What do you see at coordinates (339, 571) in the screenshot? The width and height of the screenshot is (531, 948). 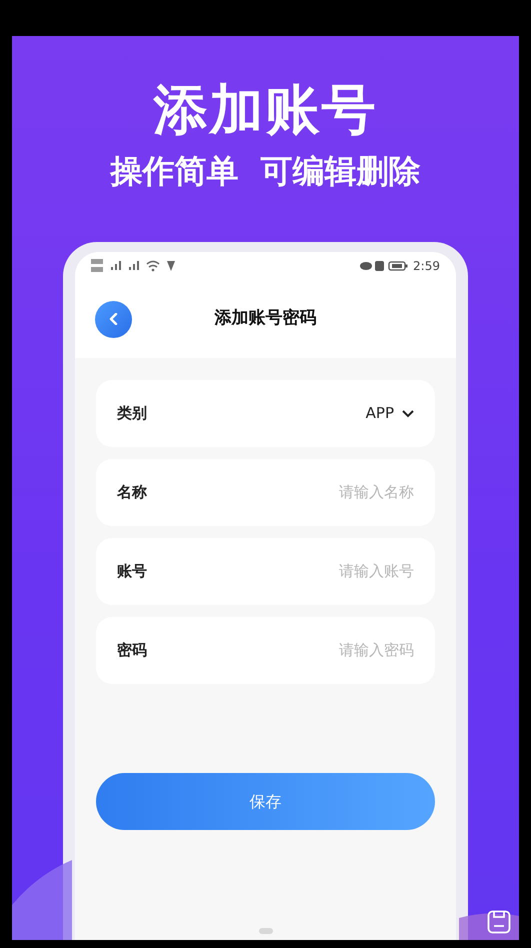 I see `input-field: 请输入账号` at bounding box center [339, 571].